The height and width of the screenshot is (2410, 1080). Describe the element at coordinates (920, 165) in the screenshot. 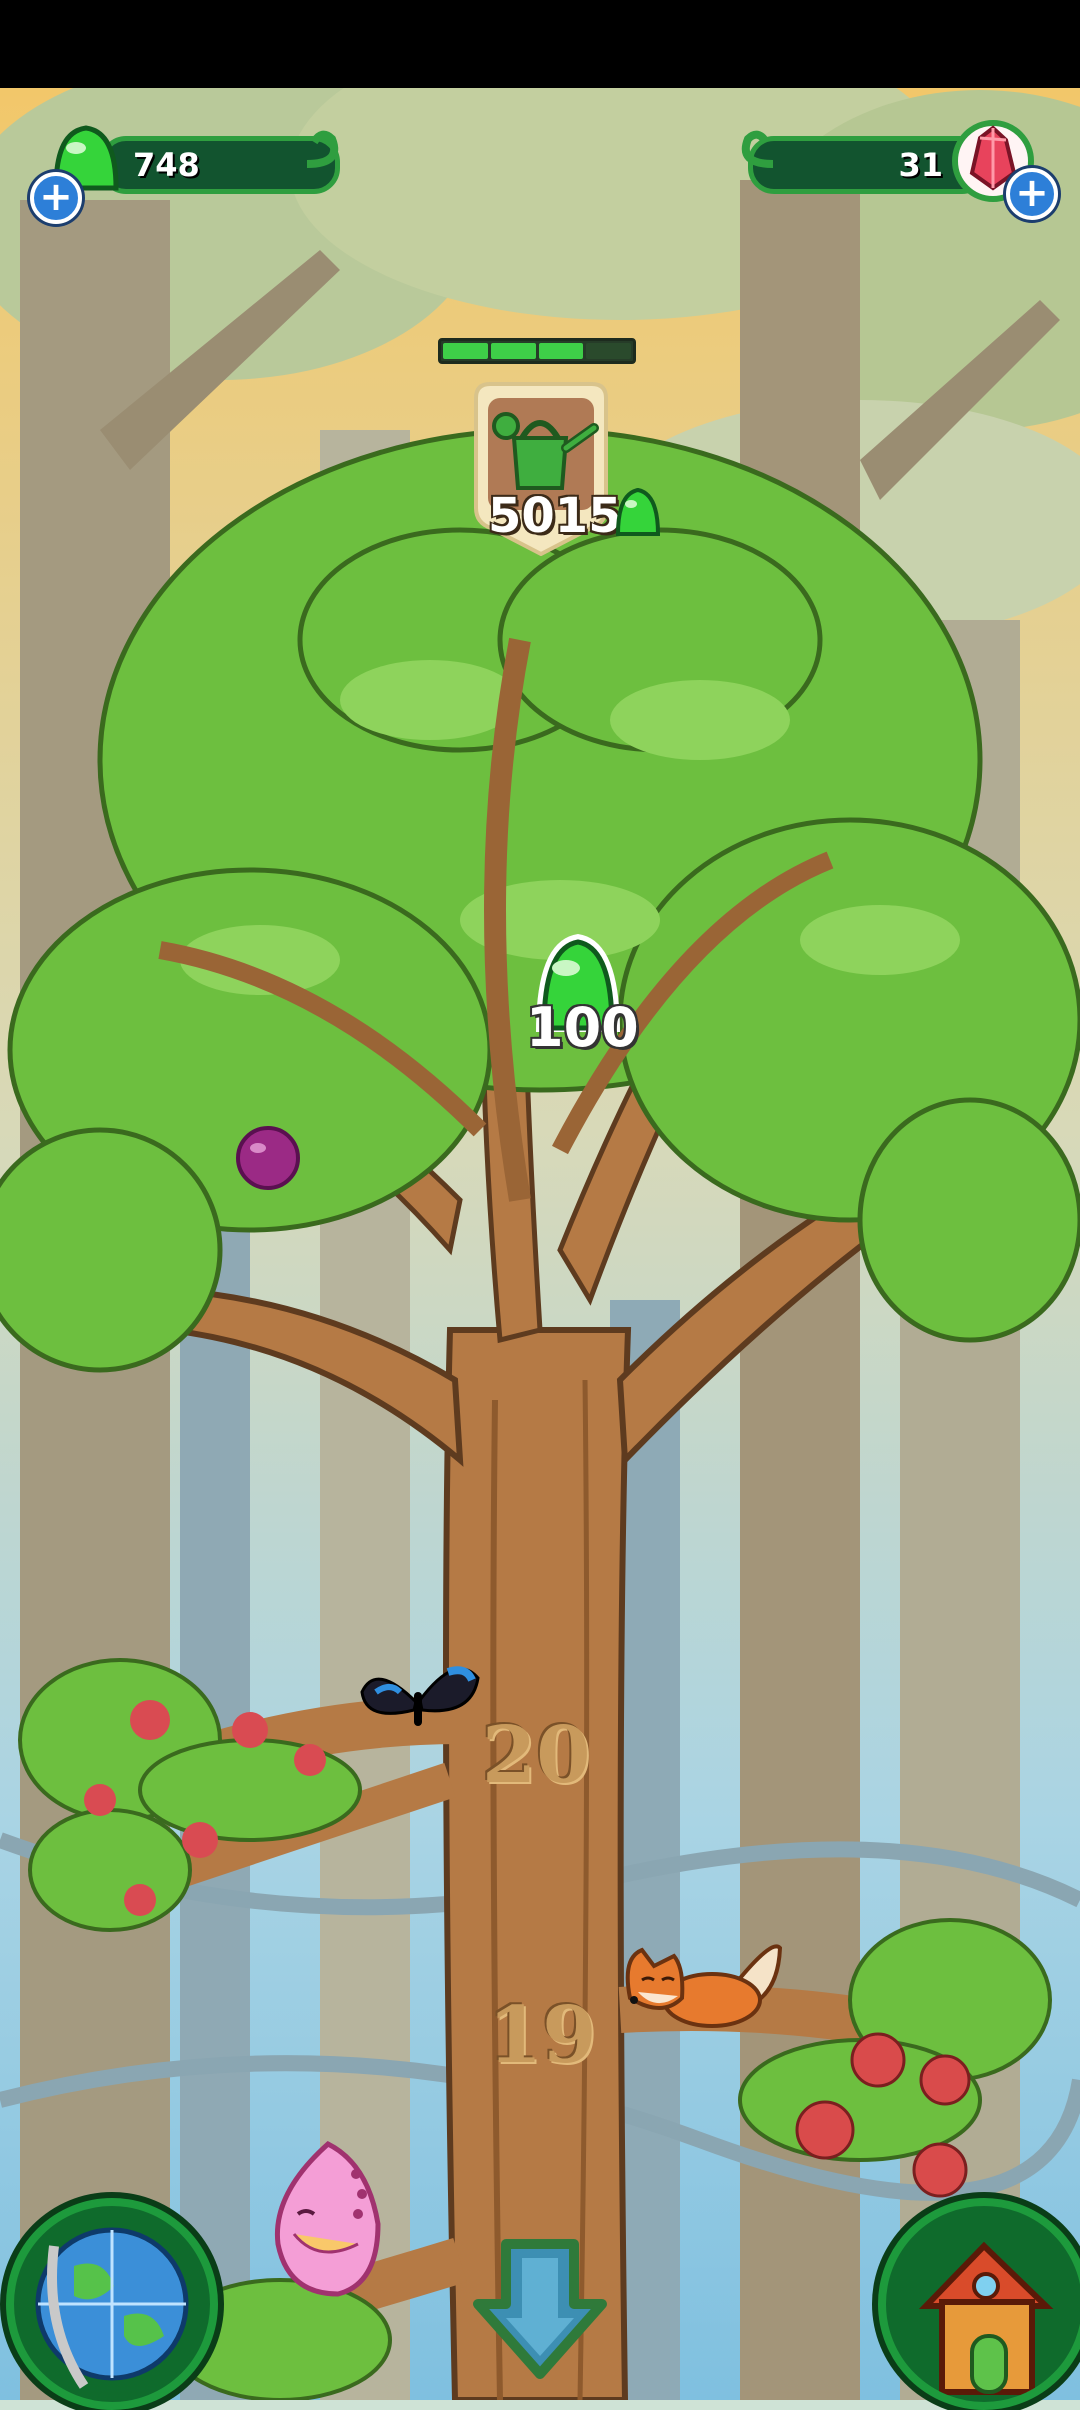

I see `crystal-count: 31` at that location.